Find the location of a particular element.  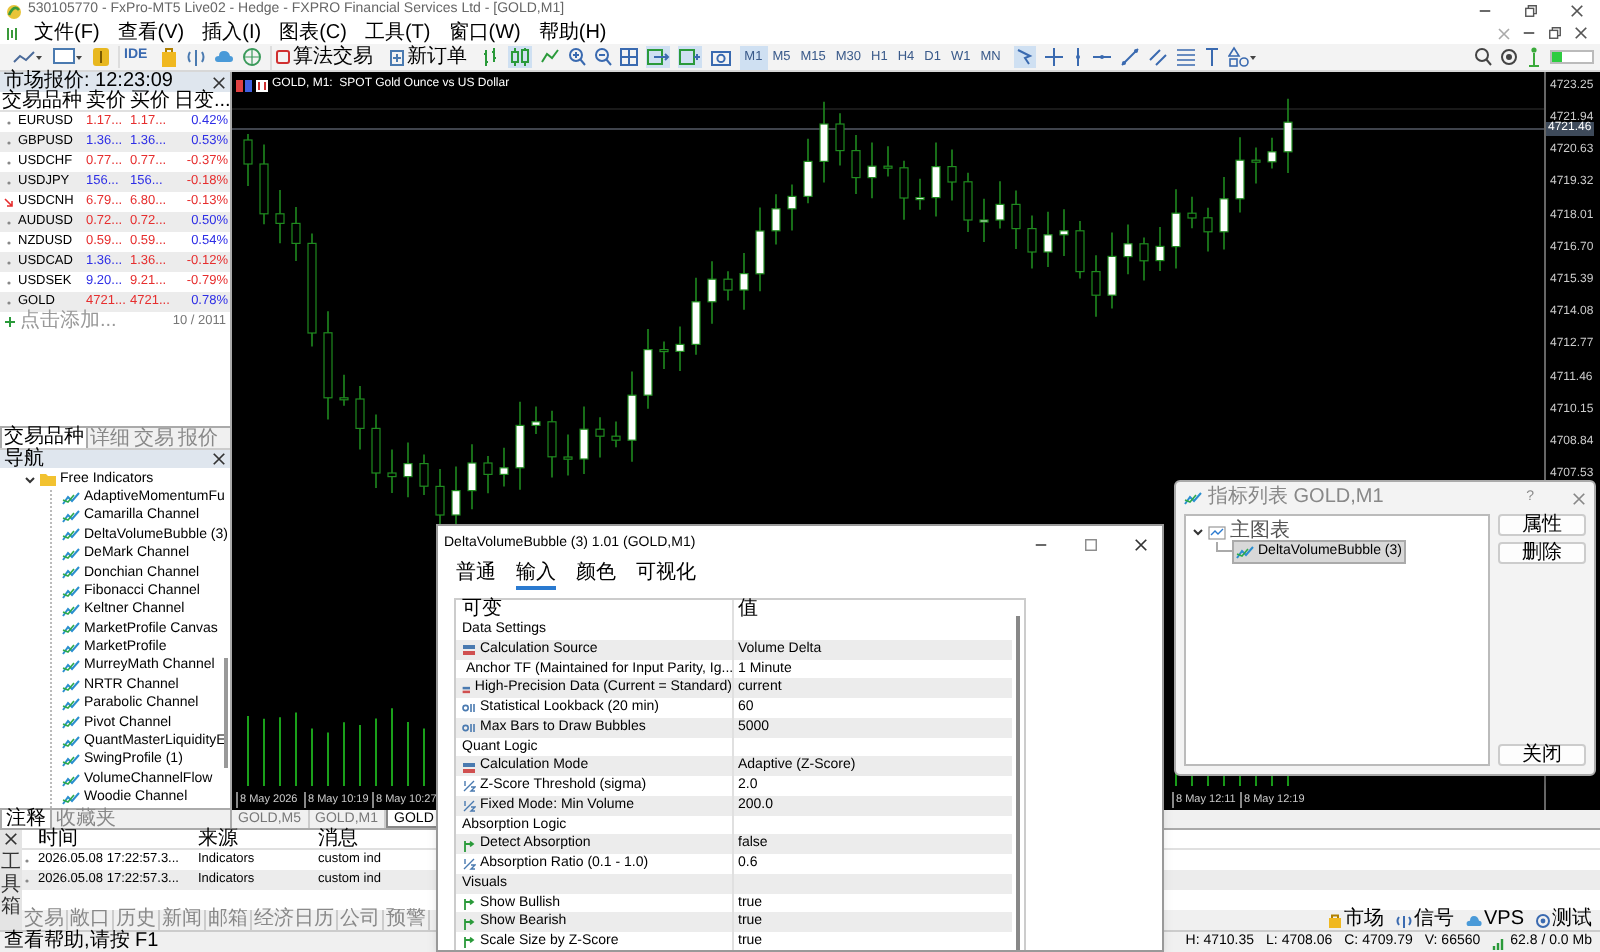

chart-shift-icon is located at coordinates (657, 57).